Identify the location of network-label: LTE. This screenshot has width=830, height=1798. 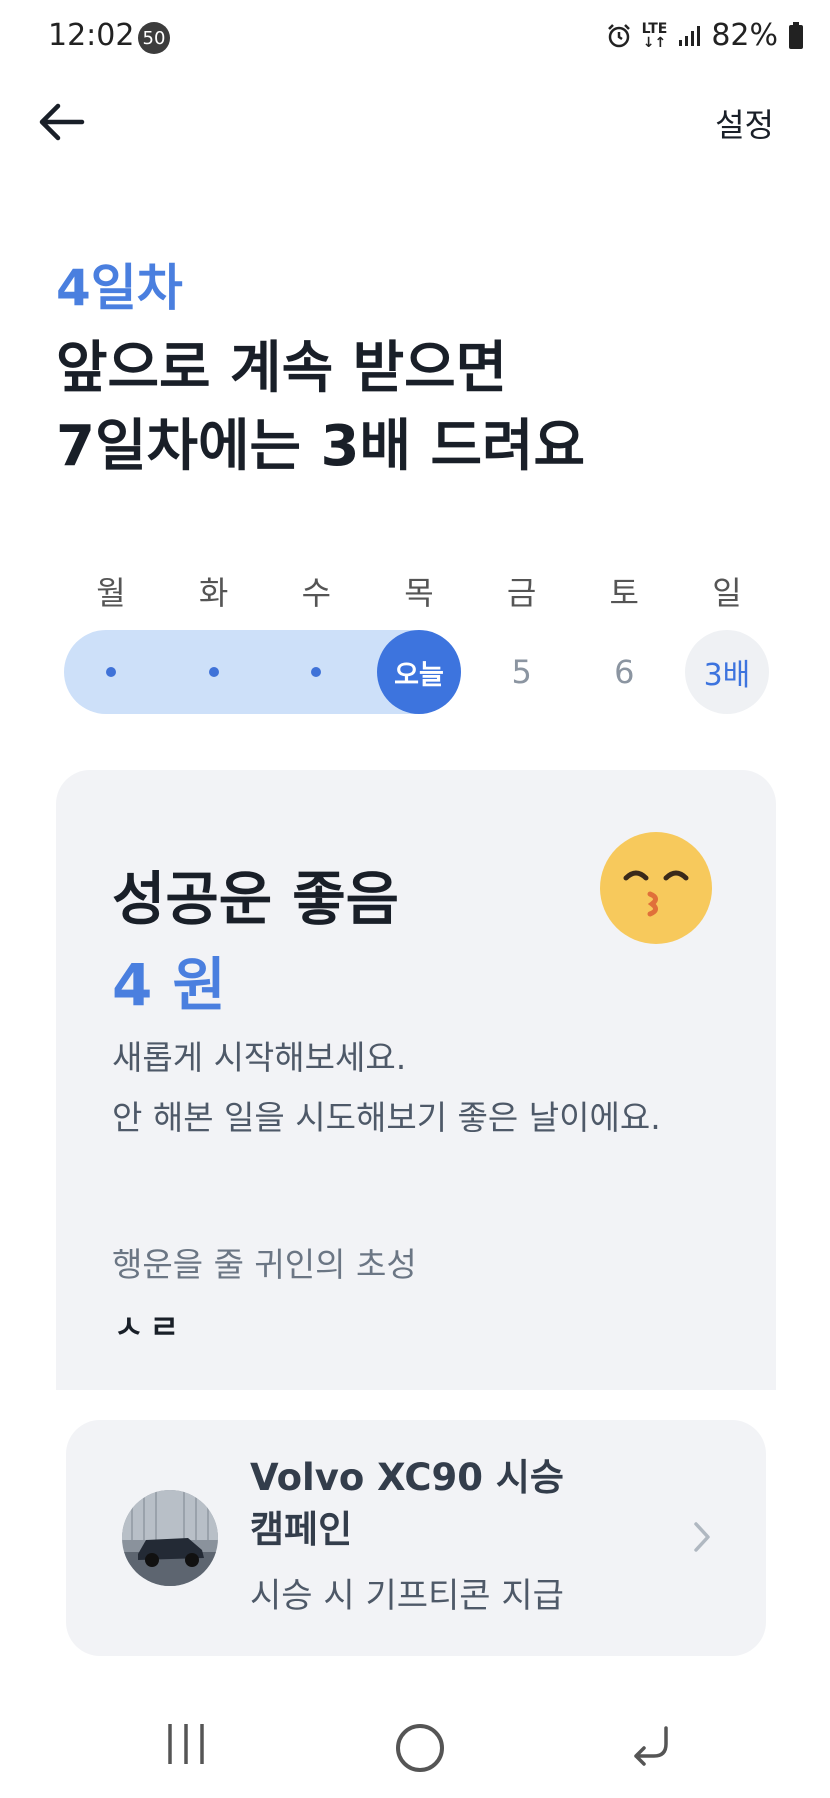
(654, 28).